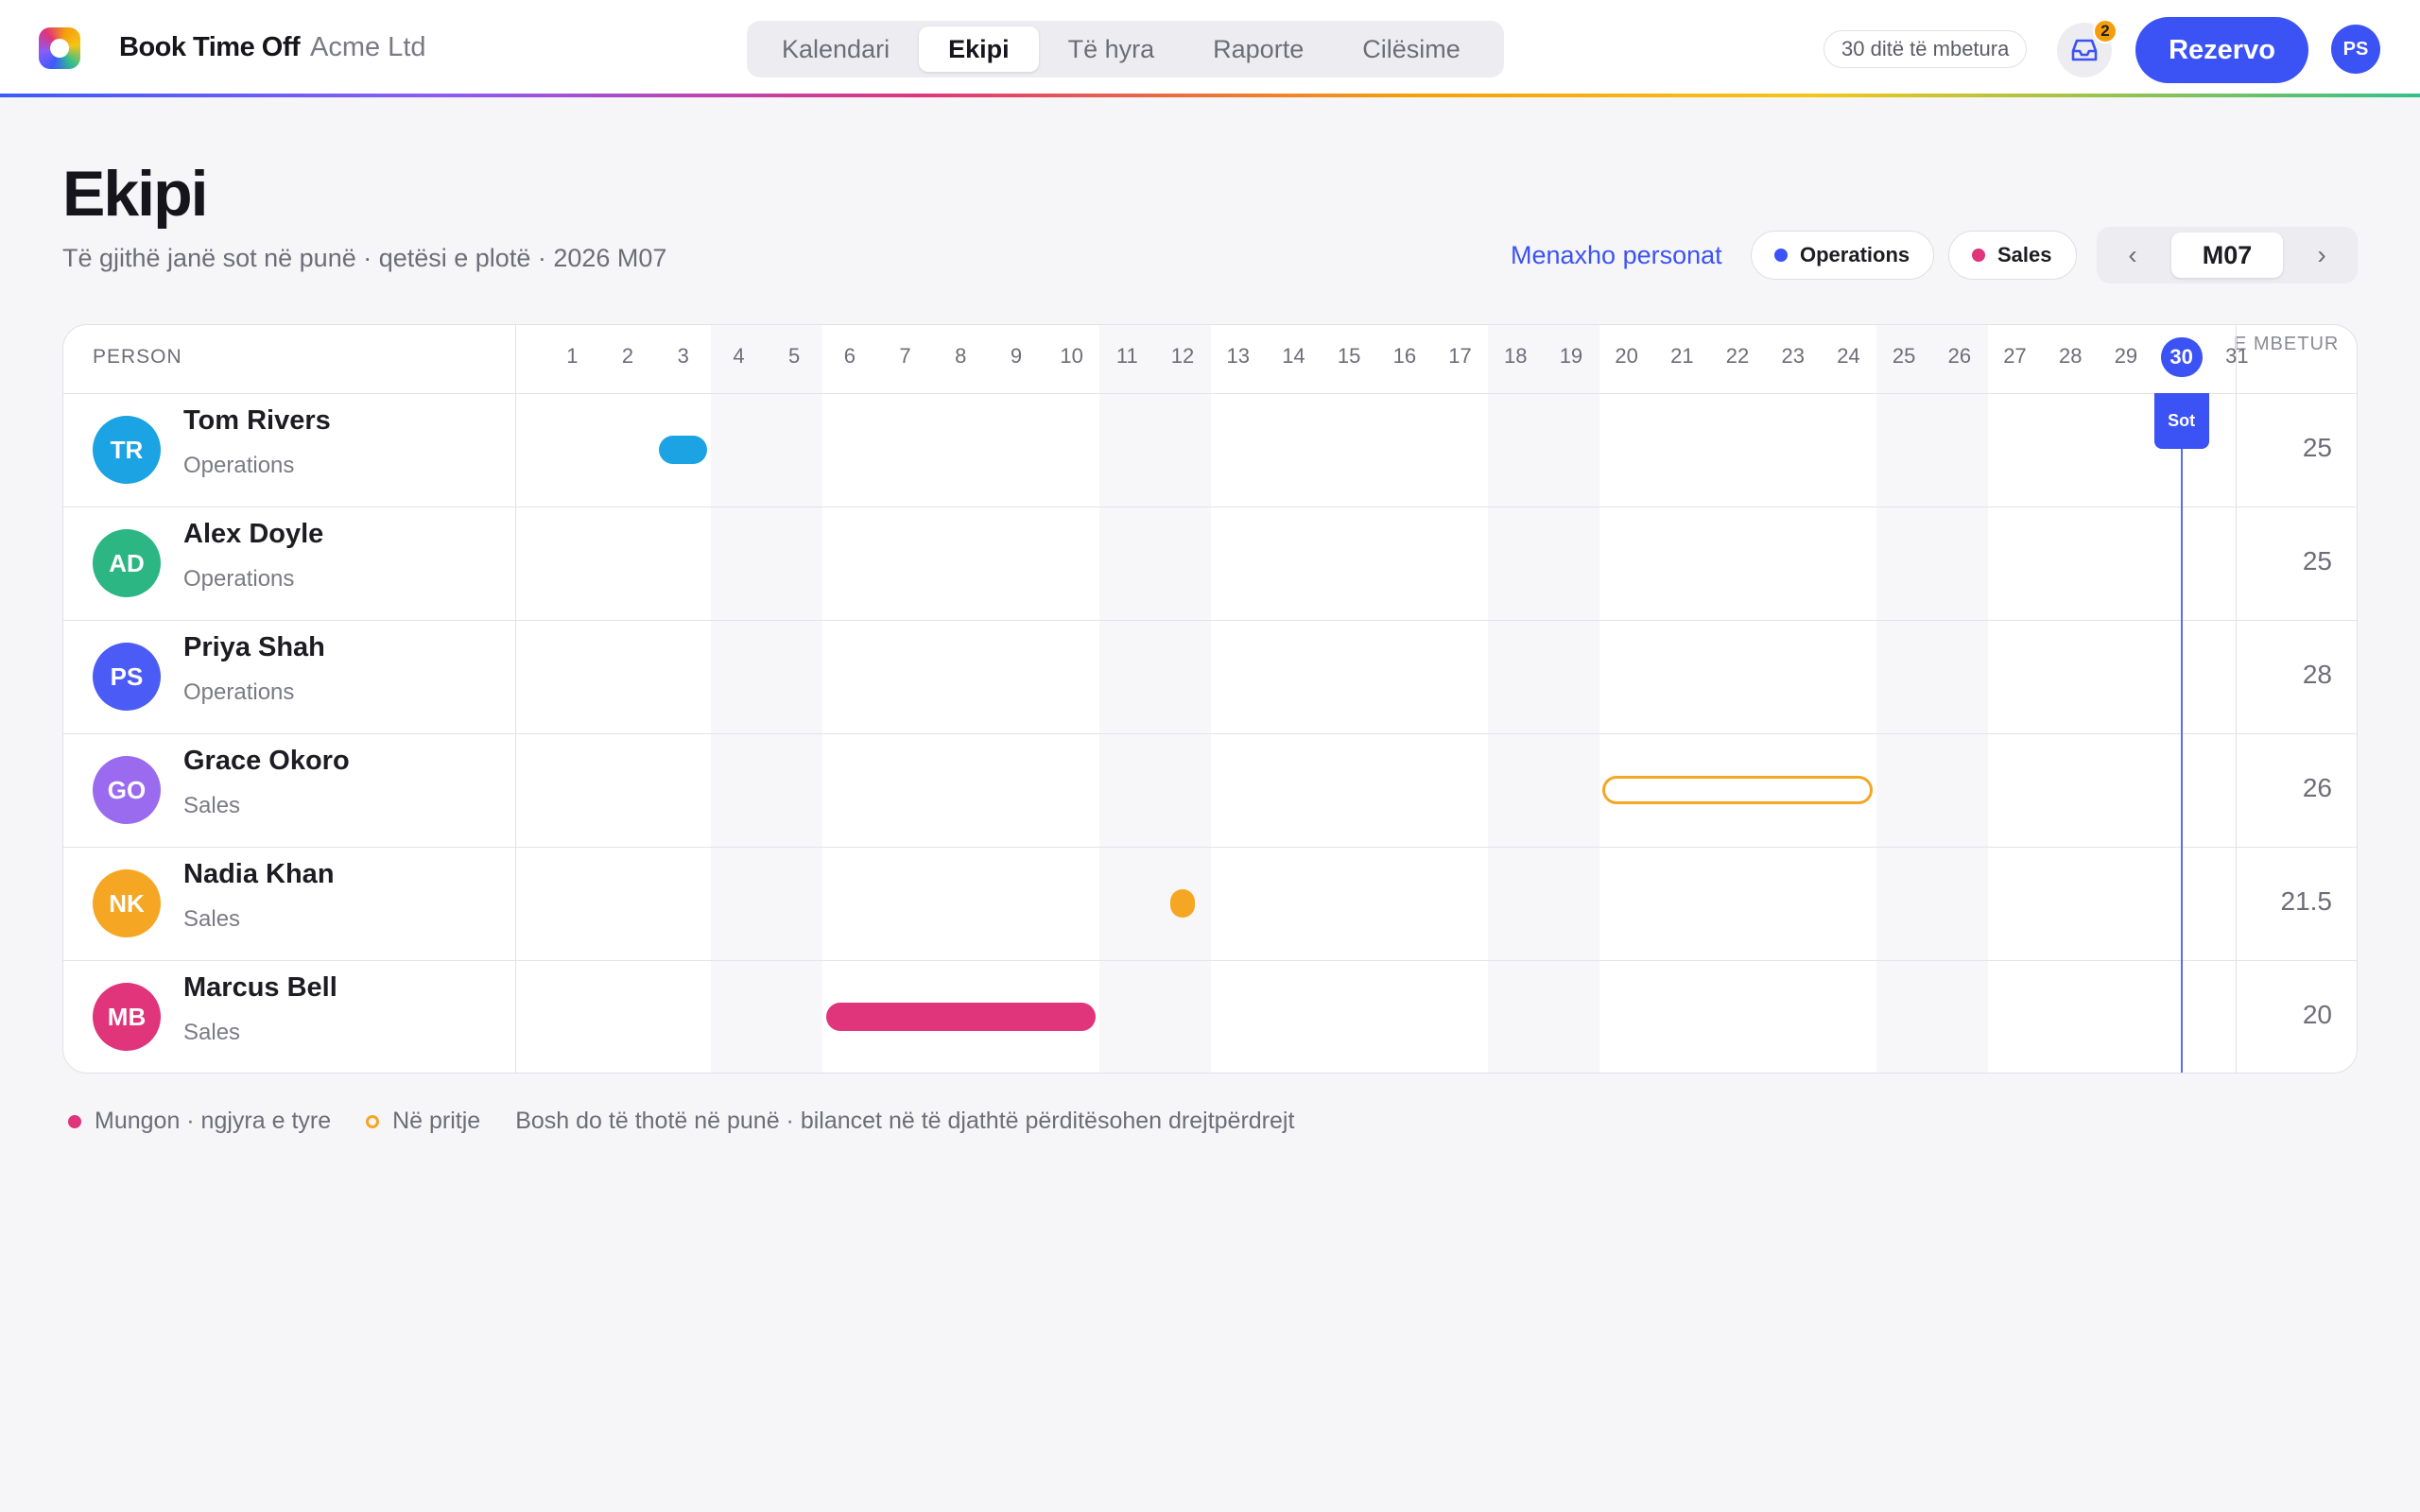 The width and height of the screenshot is (2420, 1512). I want to click on avatar: TR, so click(127, 450).